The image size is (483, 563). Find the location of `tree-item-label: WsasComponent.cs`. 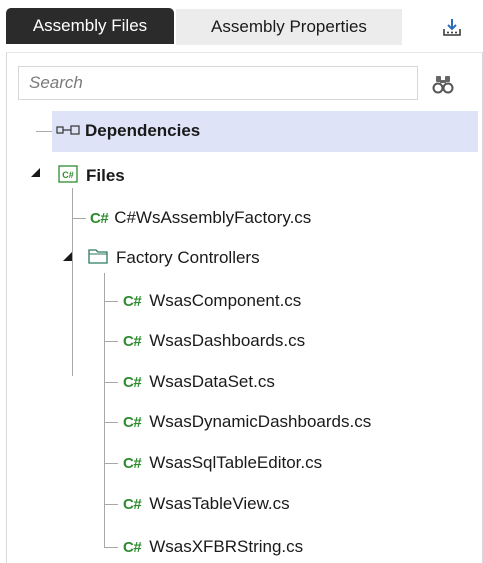

tree-item-label: WsasComponent.cs is located at coordinates (225, 300).